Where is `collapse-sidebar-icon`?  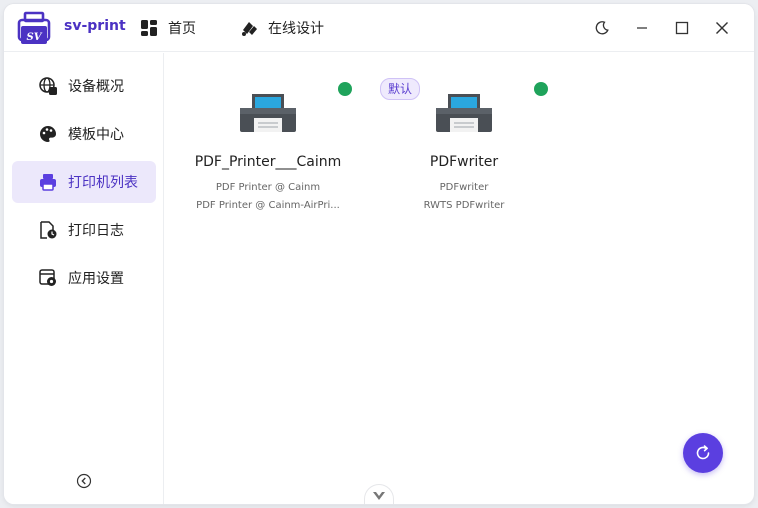 collapse-sidebar-icon is located at coordinates (84, 481).